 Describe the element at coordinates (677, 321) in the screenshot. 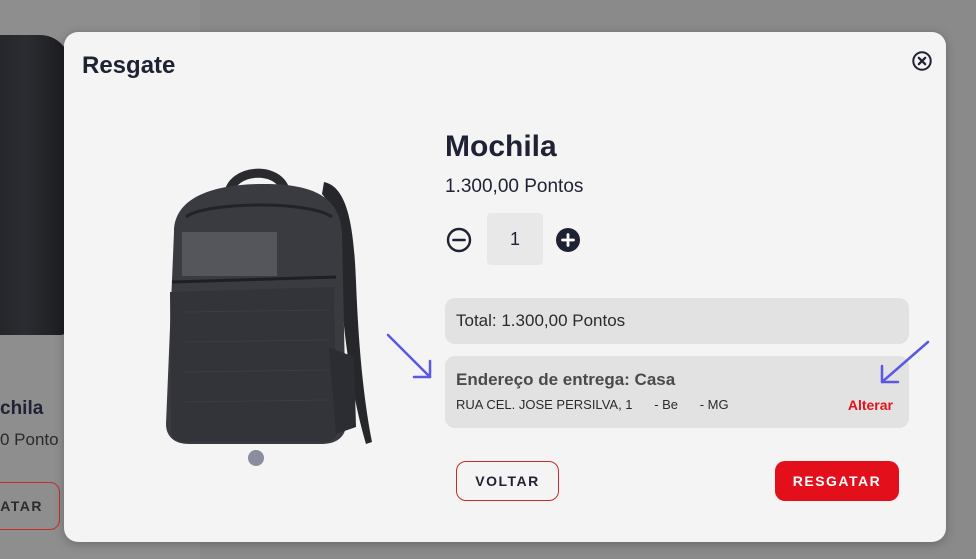

I see `total-summary: Total: 1.300,00 Pontos` at that location.